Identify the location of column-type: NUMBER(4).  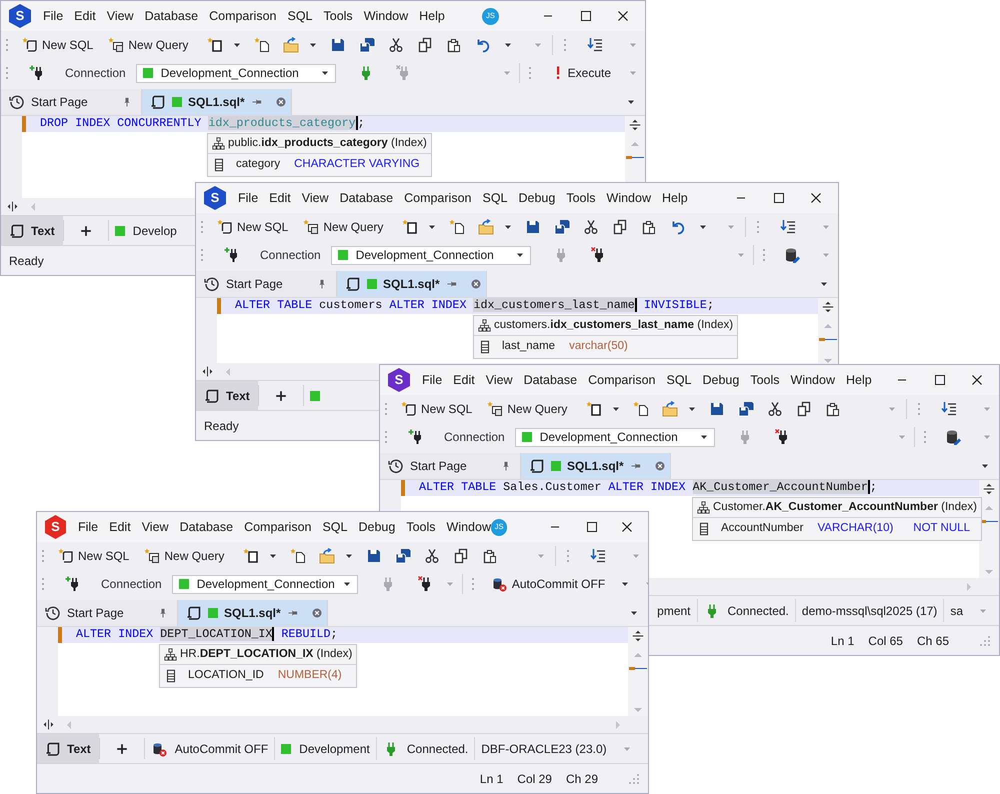
(310, 676).